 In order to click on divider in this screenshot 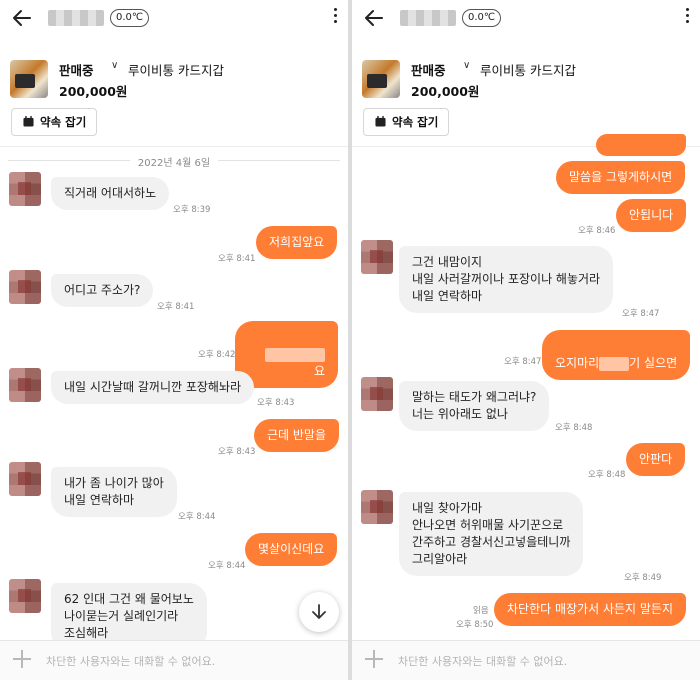, I will do `click(174, 146)`.